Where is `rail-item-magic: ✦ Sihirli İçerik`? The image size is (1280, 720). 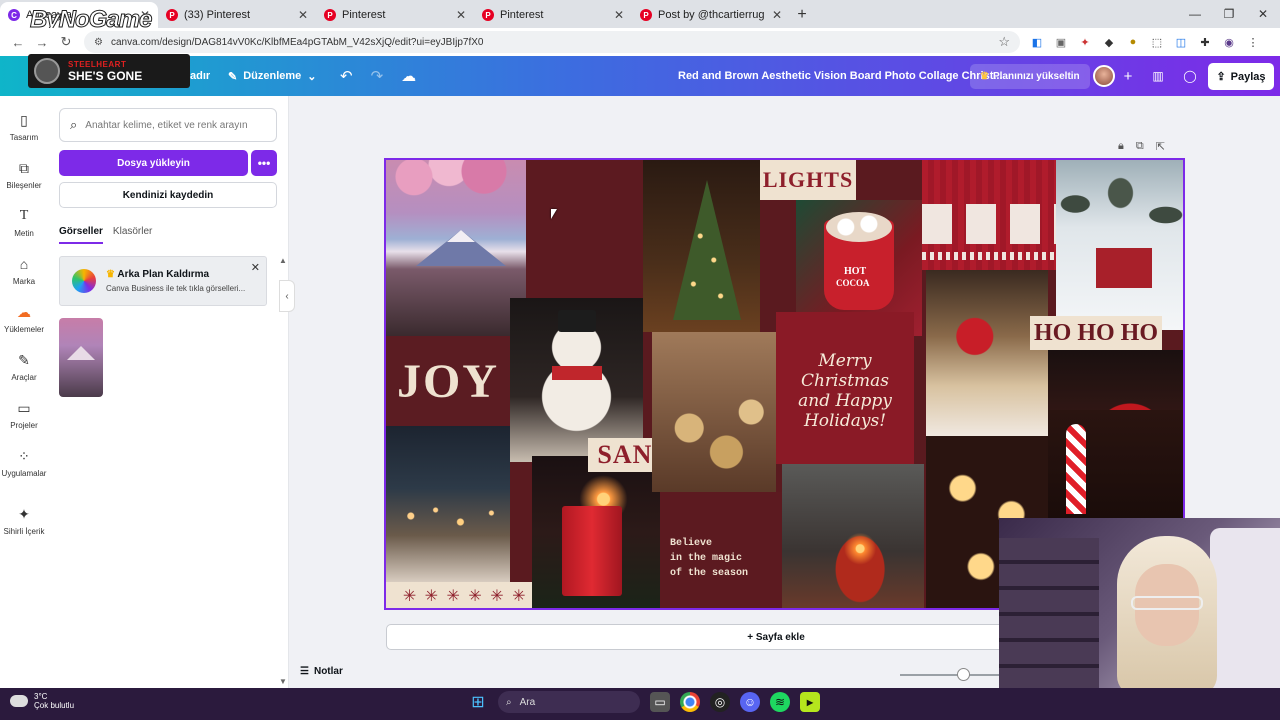
rail-item-magic: ✦ Sihirli İçerik is located at coordinates (24, 521).